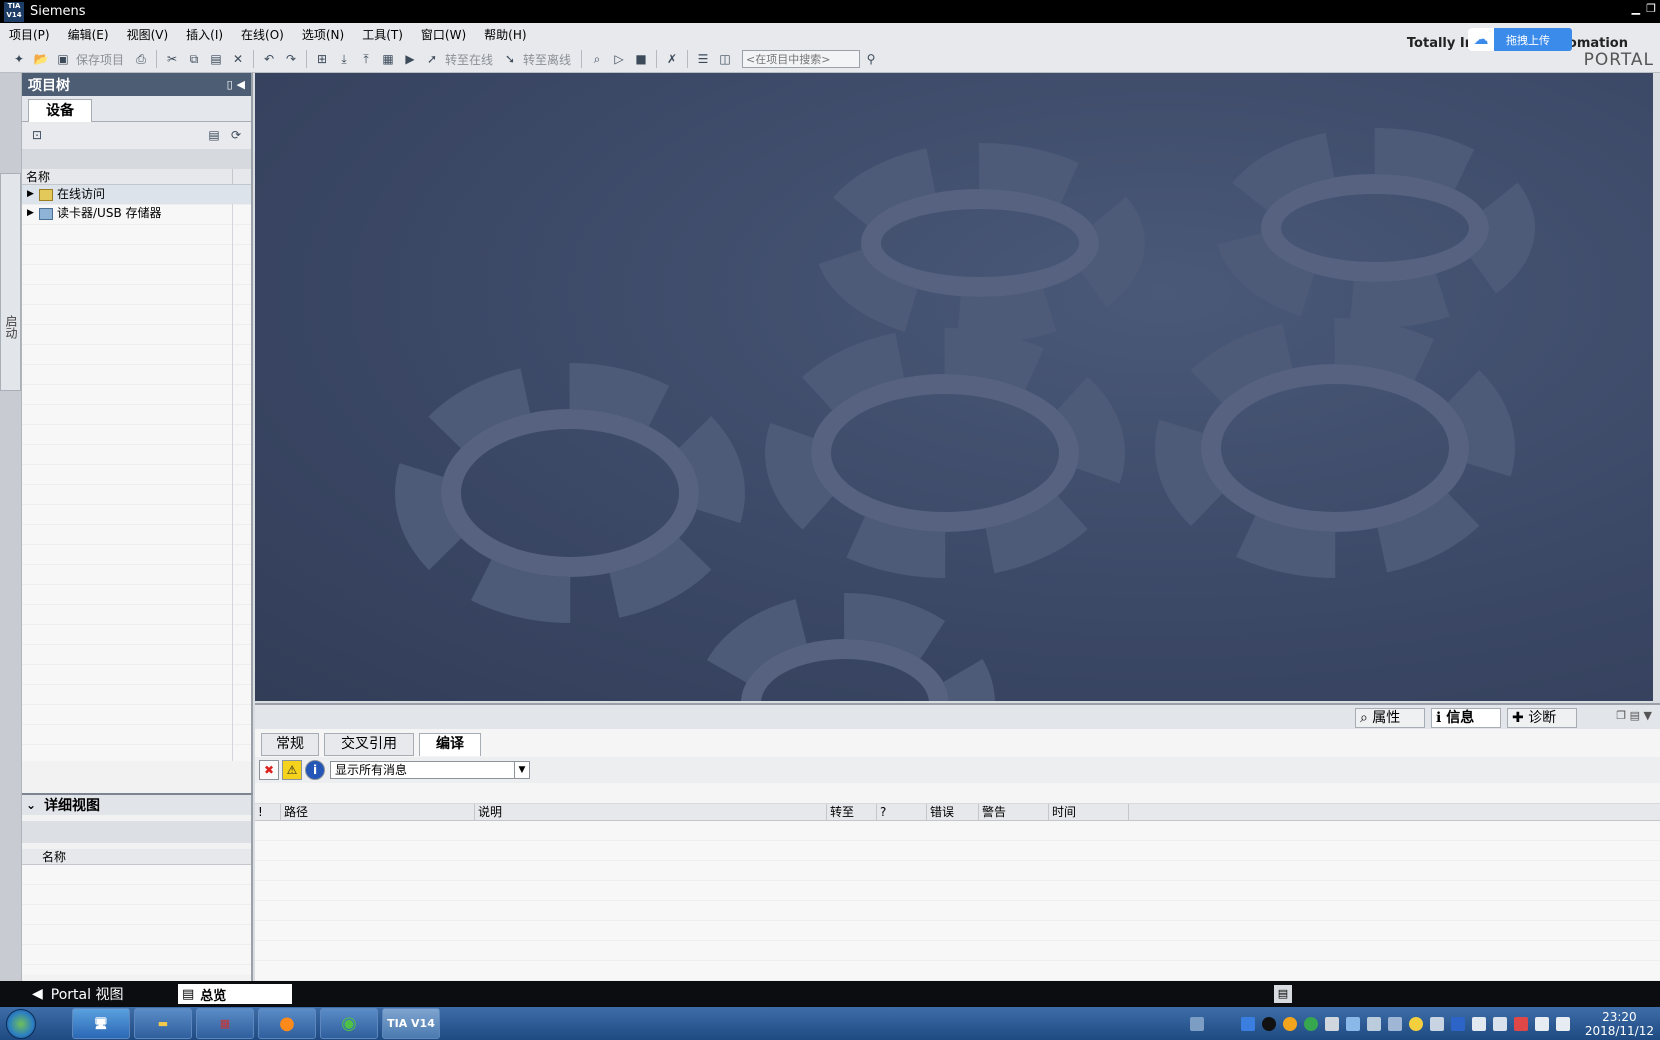 This screenshot has width=1660, height=1040. What do you see at coordinates (21, 1023) in the screenshot?
I see `start-button` at bounding box center [21, 1023].